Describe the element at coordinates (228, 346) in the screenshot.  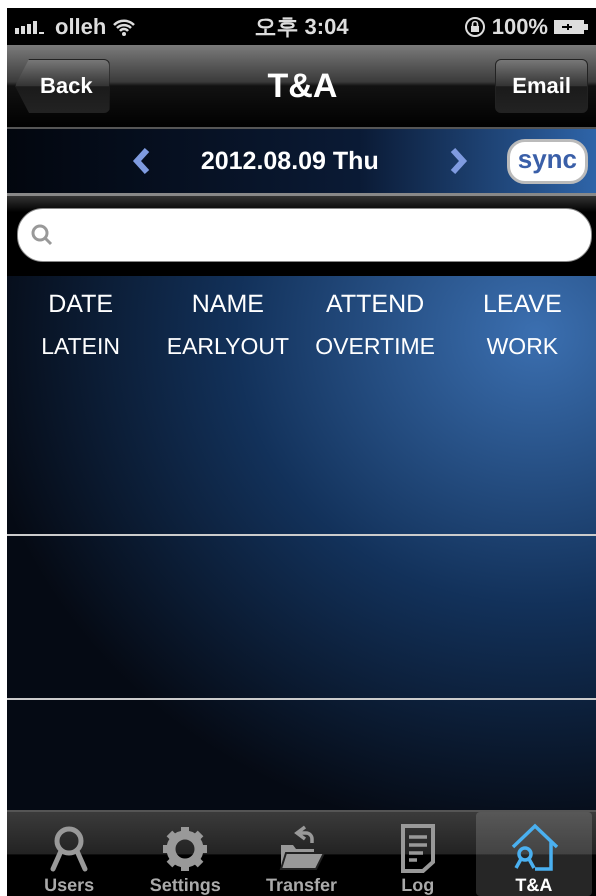
I see `column-header: EARLYOUT` at that location.